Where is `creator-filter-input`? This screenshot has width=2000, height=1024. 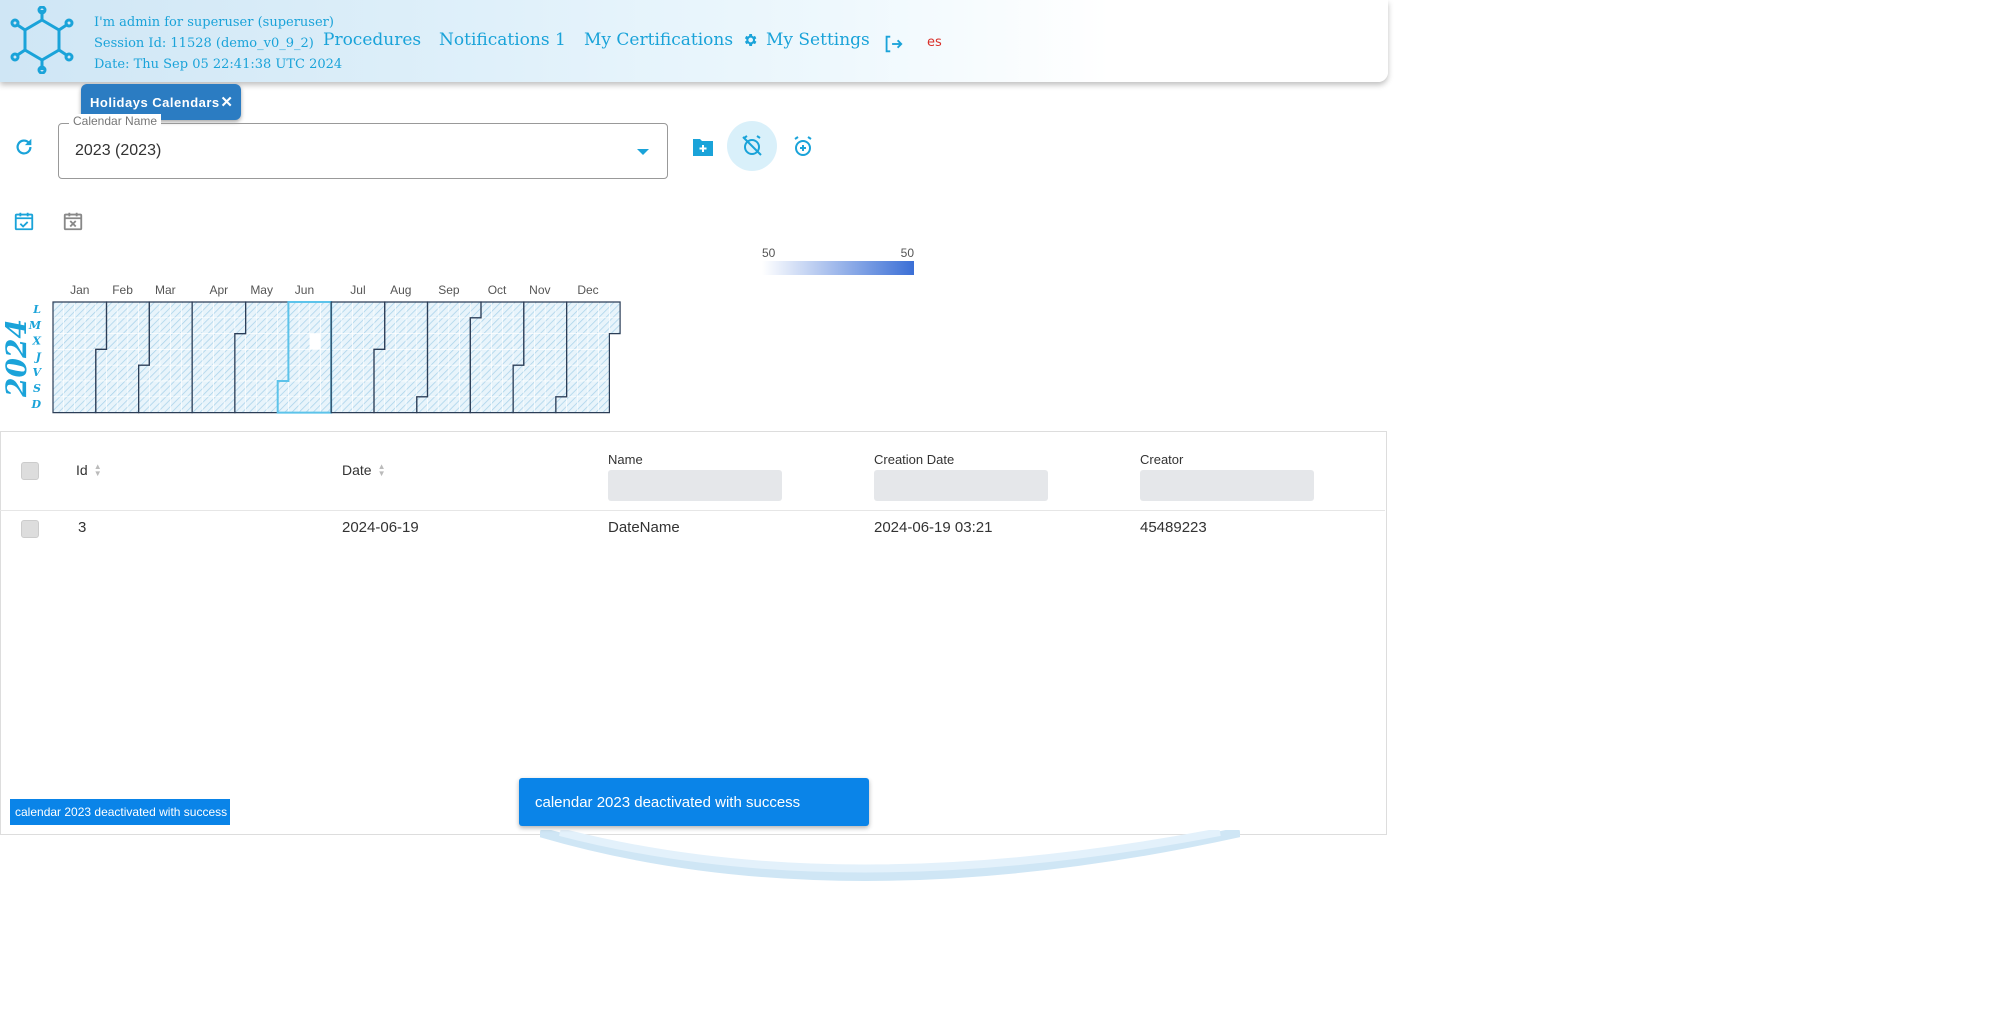
creator-filter-input is located at coordinates (1227, 485).